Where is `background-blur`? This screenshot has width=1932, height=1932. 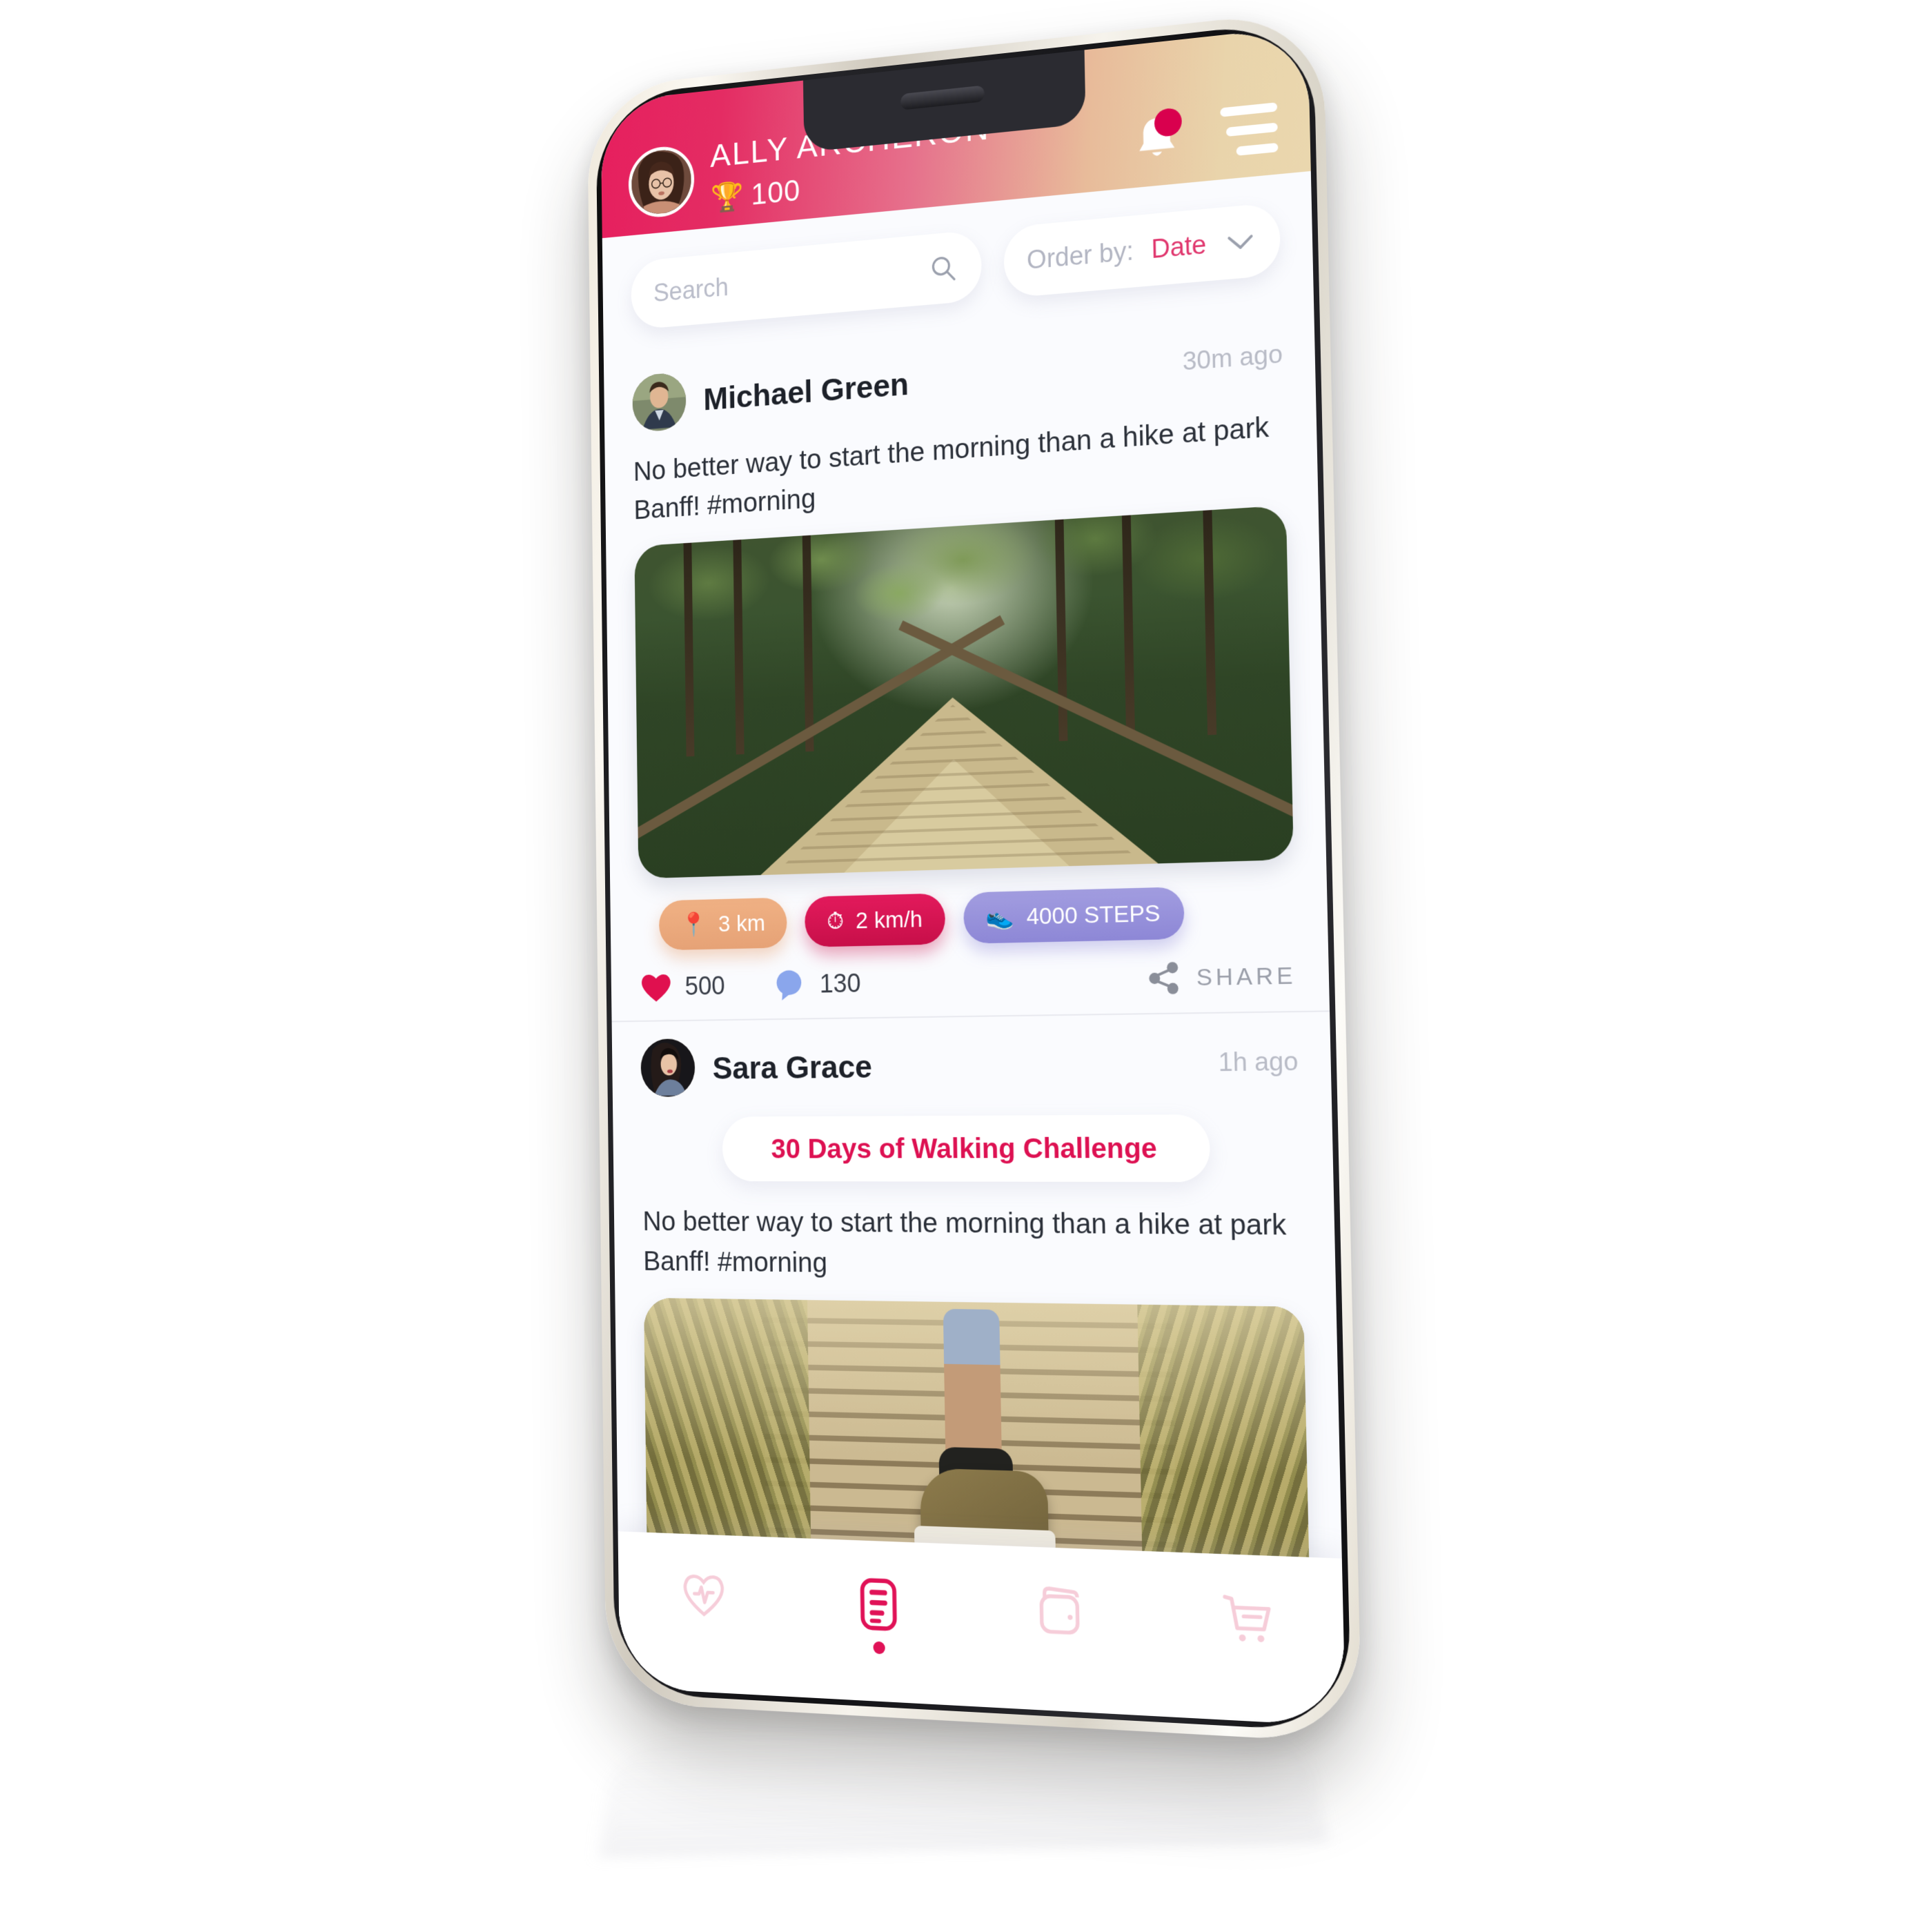 background-blur is located at coordinates (976, 1386).